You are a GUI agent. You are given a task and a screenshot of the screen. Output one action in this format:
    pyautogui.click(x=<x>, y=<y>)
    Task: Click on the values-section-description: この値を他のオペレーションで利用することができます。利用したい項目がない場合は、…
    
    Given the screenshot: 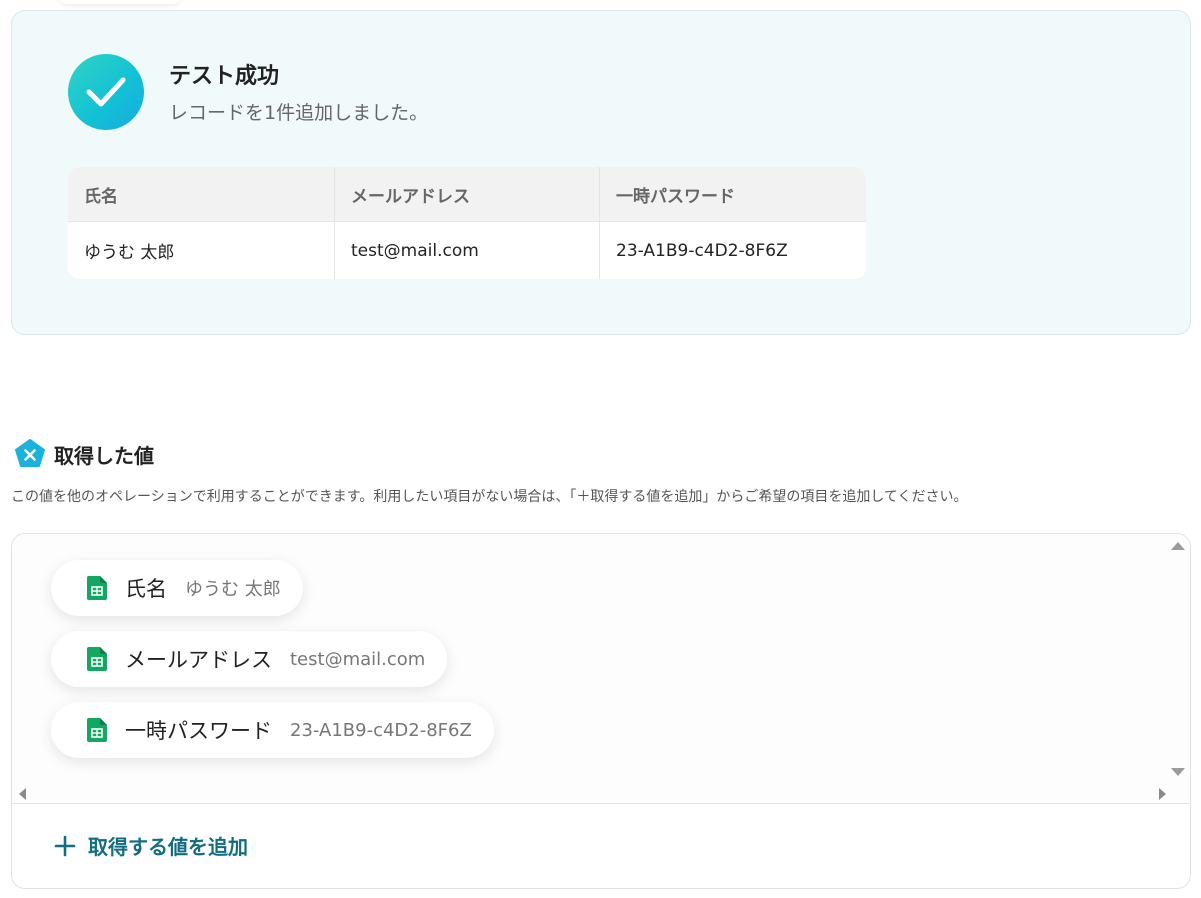 What is the action you would take?
    pyautogui.click(x=489, y=497)
    